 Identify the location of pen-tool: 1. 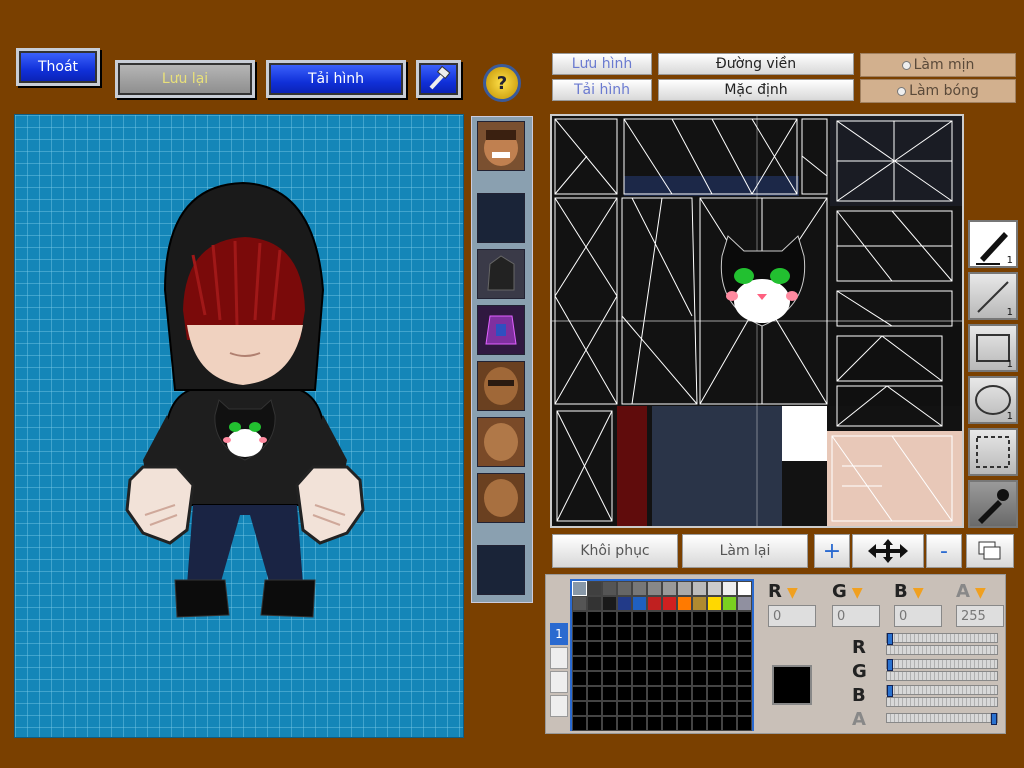
(993, 244).